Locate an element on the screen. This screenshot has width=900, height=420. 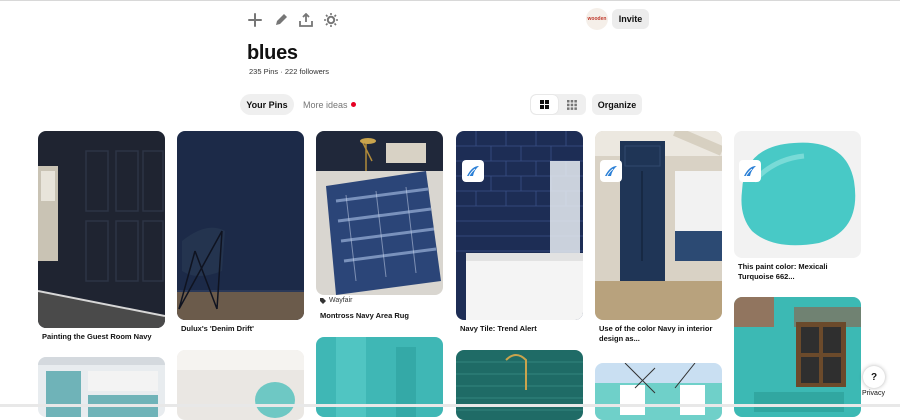
pencil-icon is located at coordinates (281, 20).